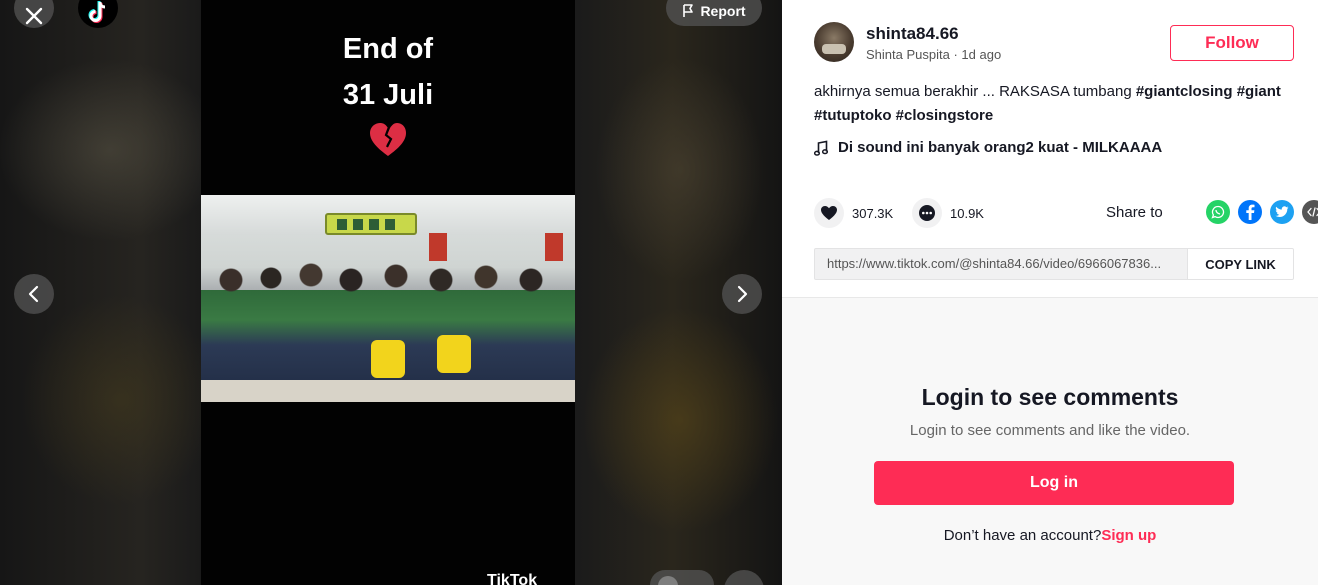  I want to click on like-button: 307.3K, so click(853, 213).